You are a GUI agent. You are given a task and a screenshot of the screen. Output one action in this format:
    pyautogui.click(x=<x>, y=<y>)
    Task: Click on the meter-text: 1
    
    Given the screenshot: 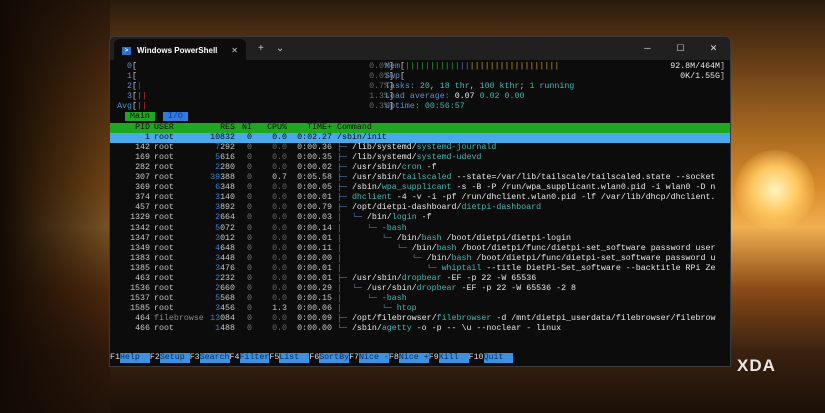 What is the action you would take?
    pyautogui.click(x=532, y=87)
    